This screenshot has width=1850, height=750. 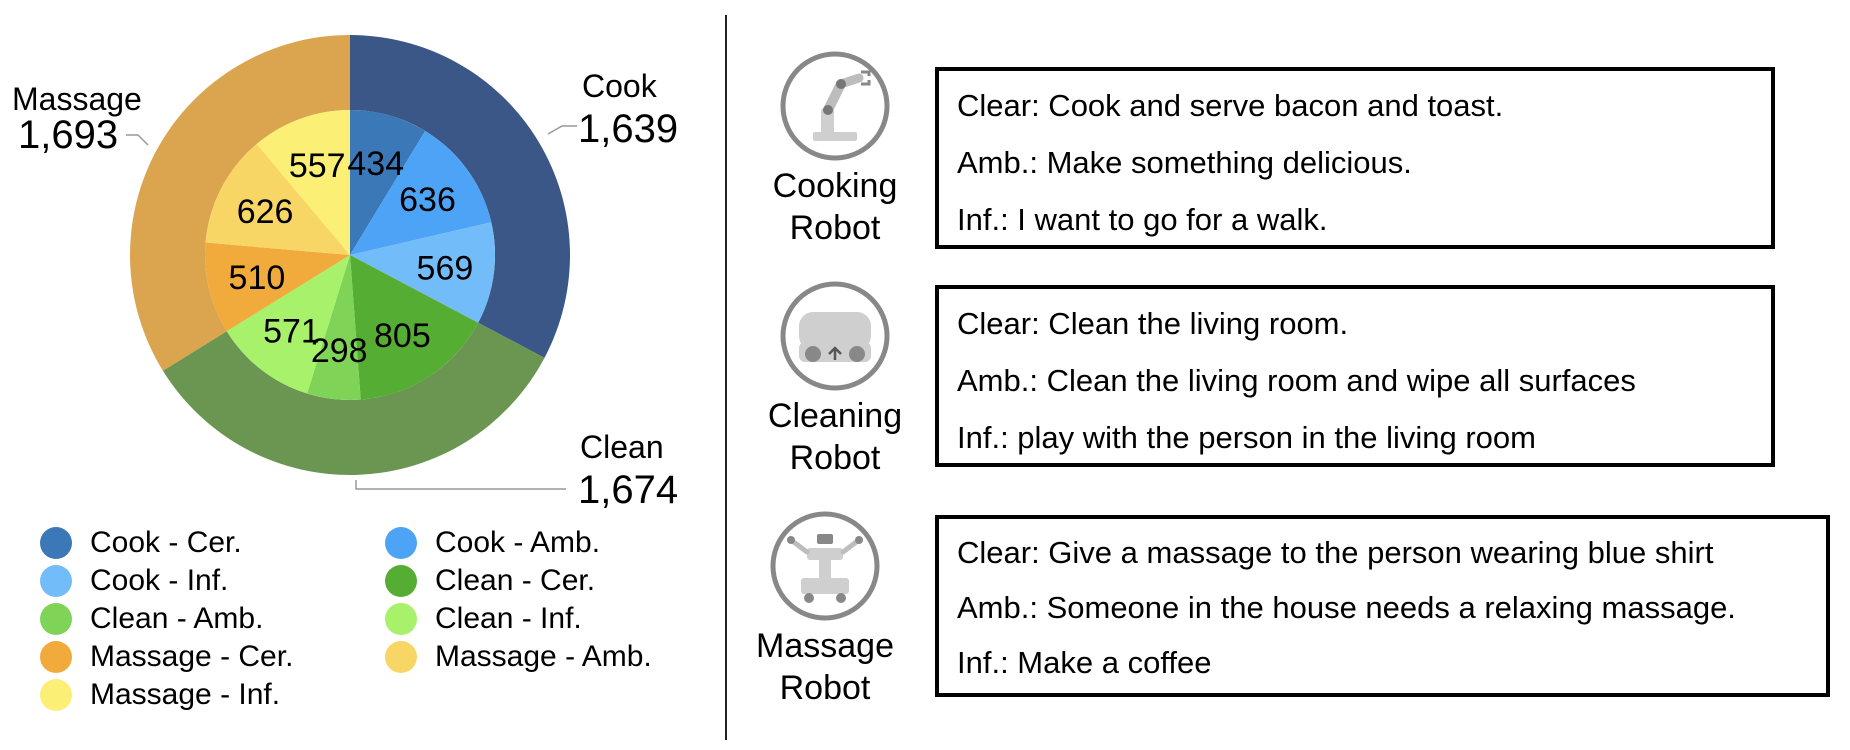 I want to click on massage-robot-icon, so click(x=825, y=566).